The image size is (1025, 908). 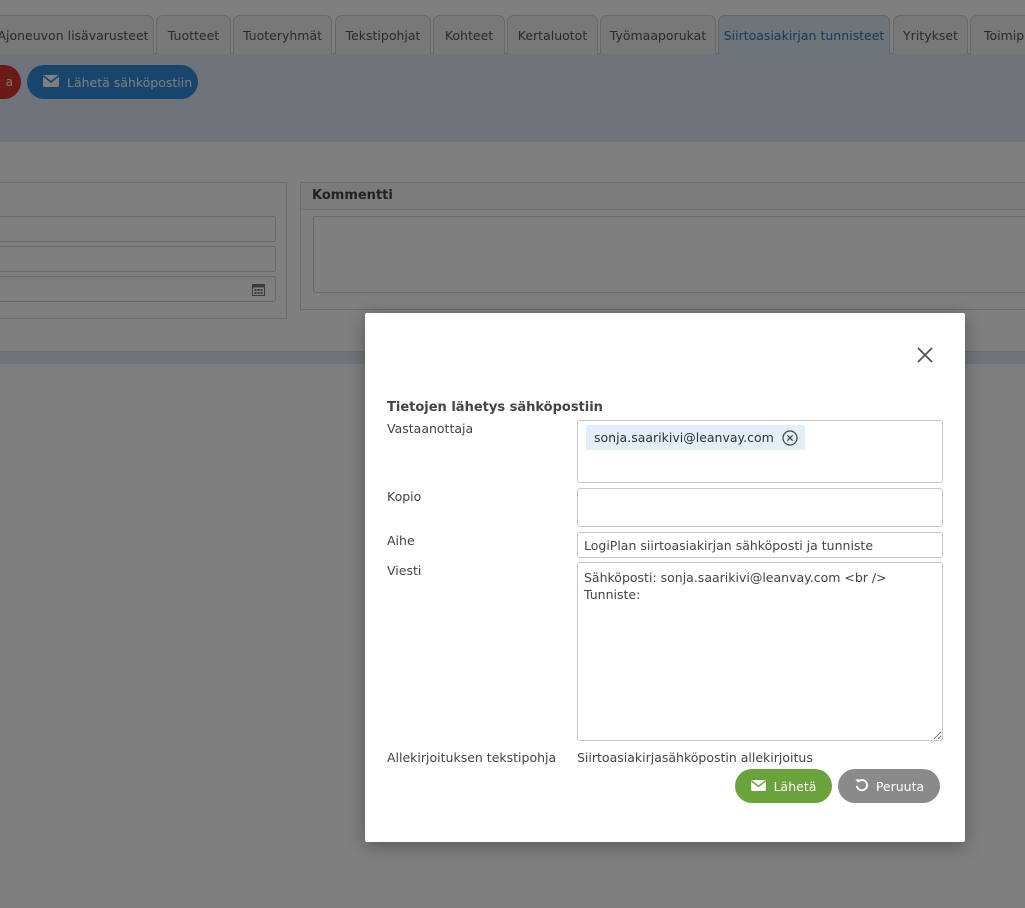 What do you see at coordinates (760, 451) in the screenshot?
I see `recipient-field: sonja.saarikivi@leanvay.com` at bounding box center [760, 451].